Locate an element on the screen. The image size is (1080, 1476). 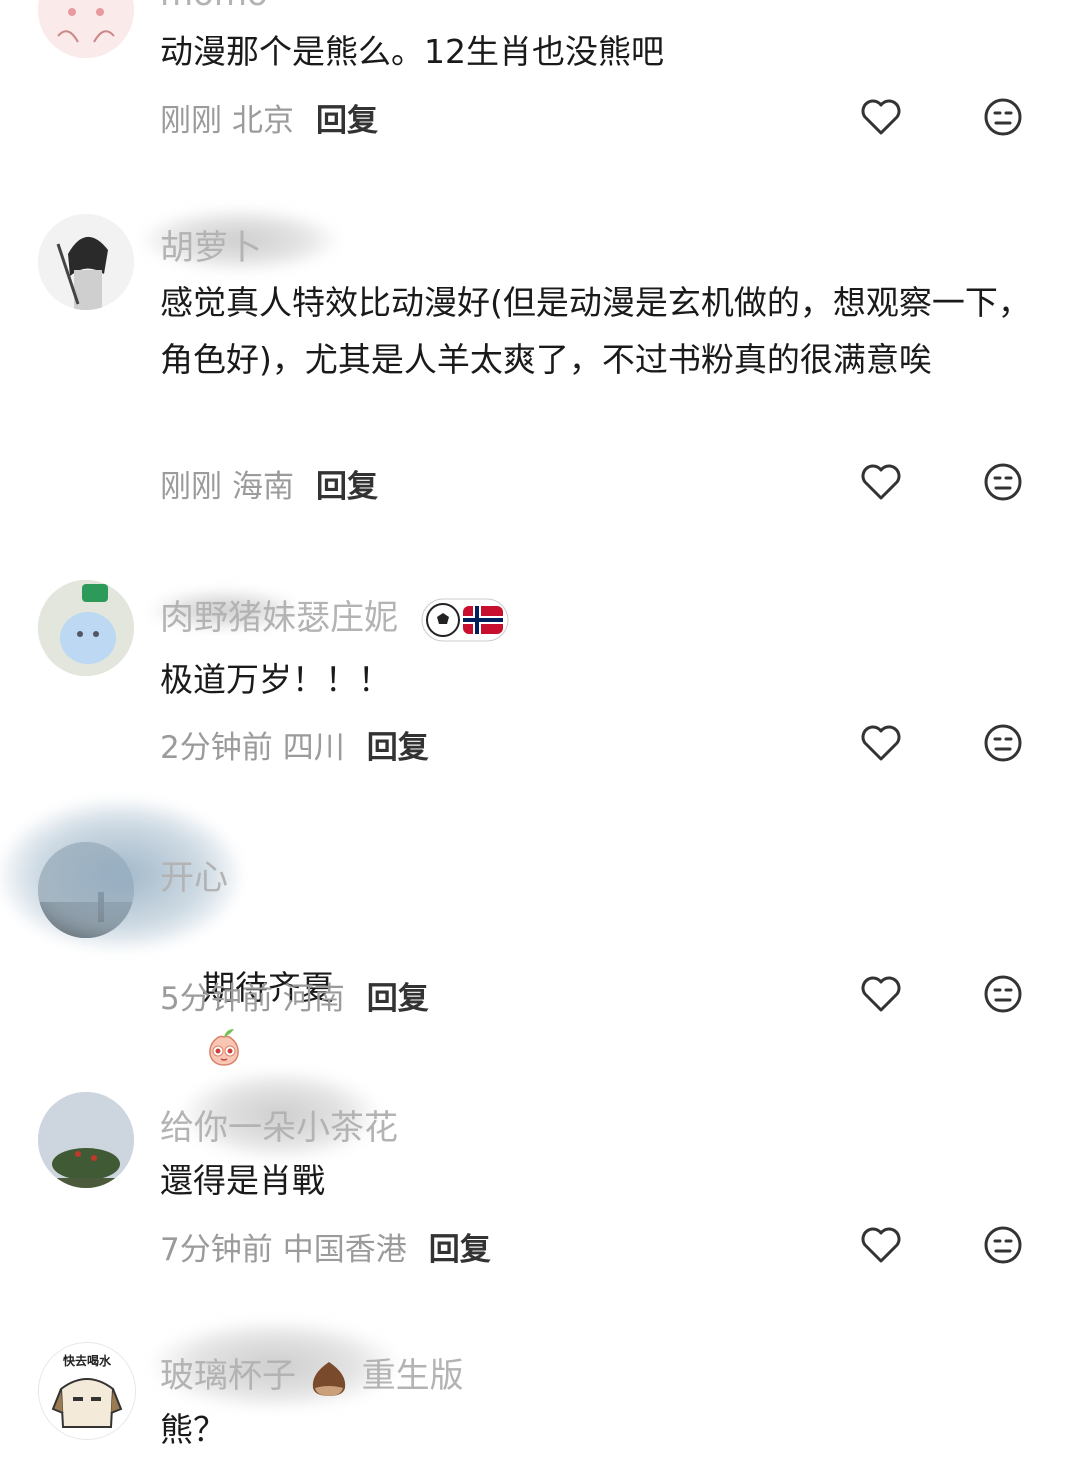
comment-location: 海南 is located at coordinates (263, 487).